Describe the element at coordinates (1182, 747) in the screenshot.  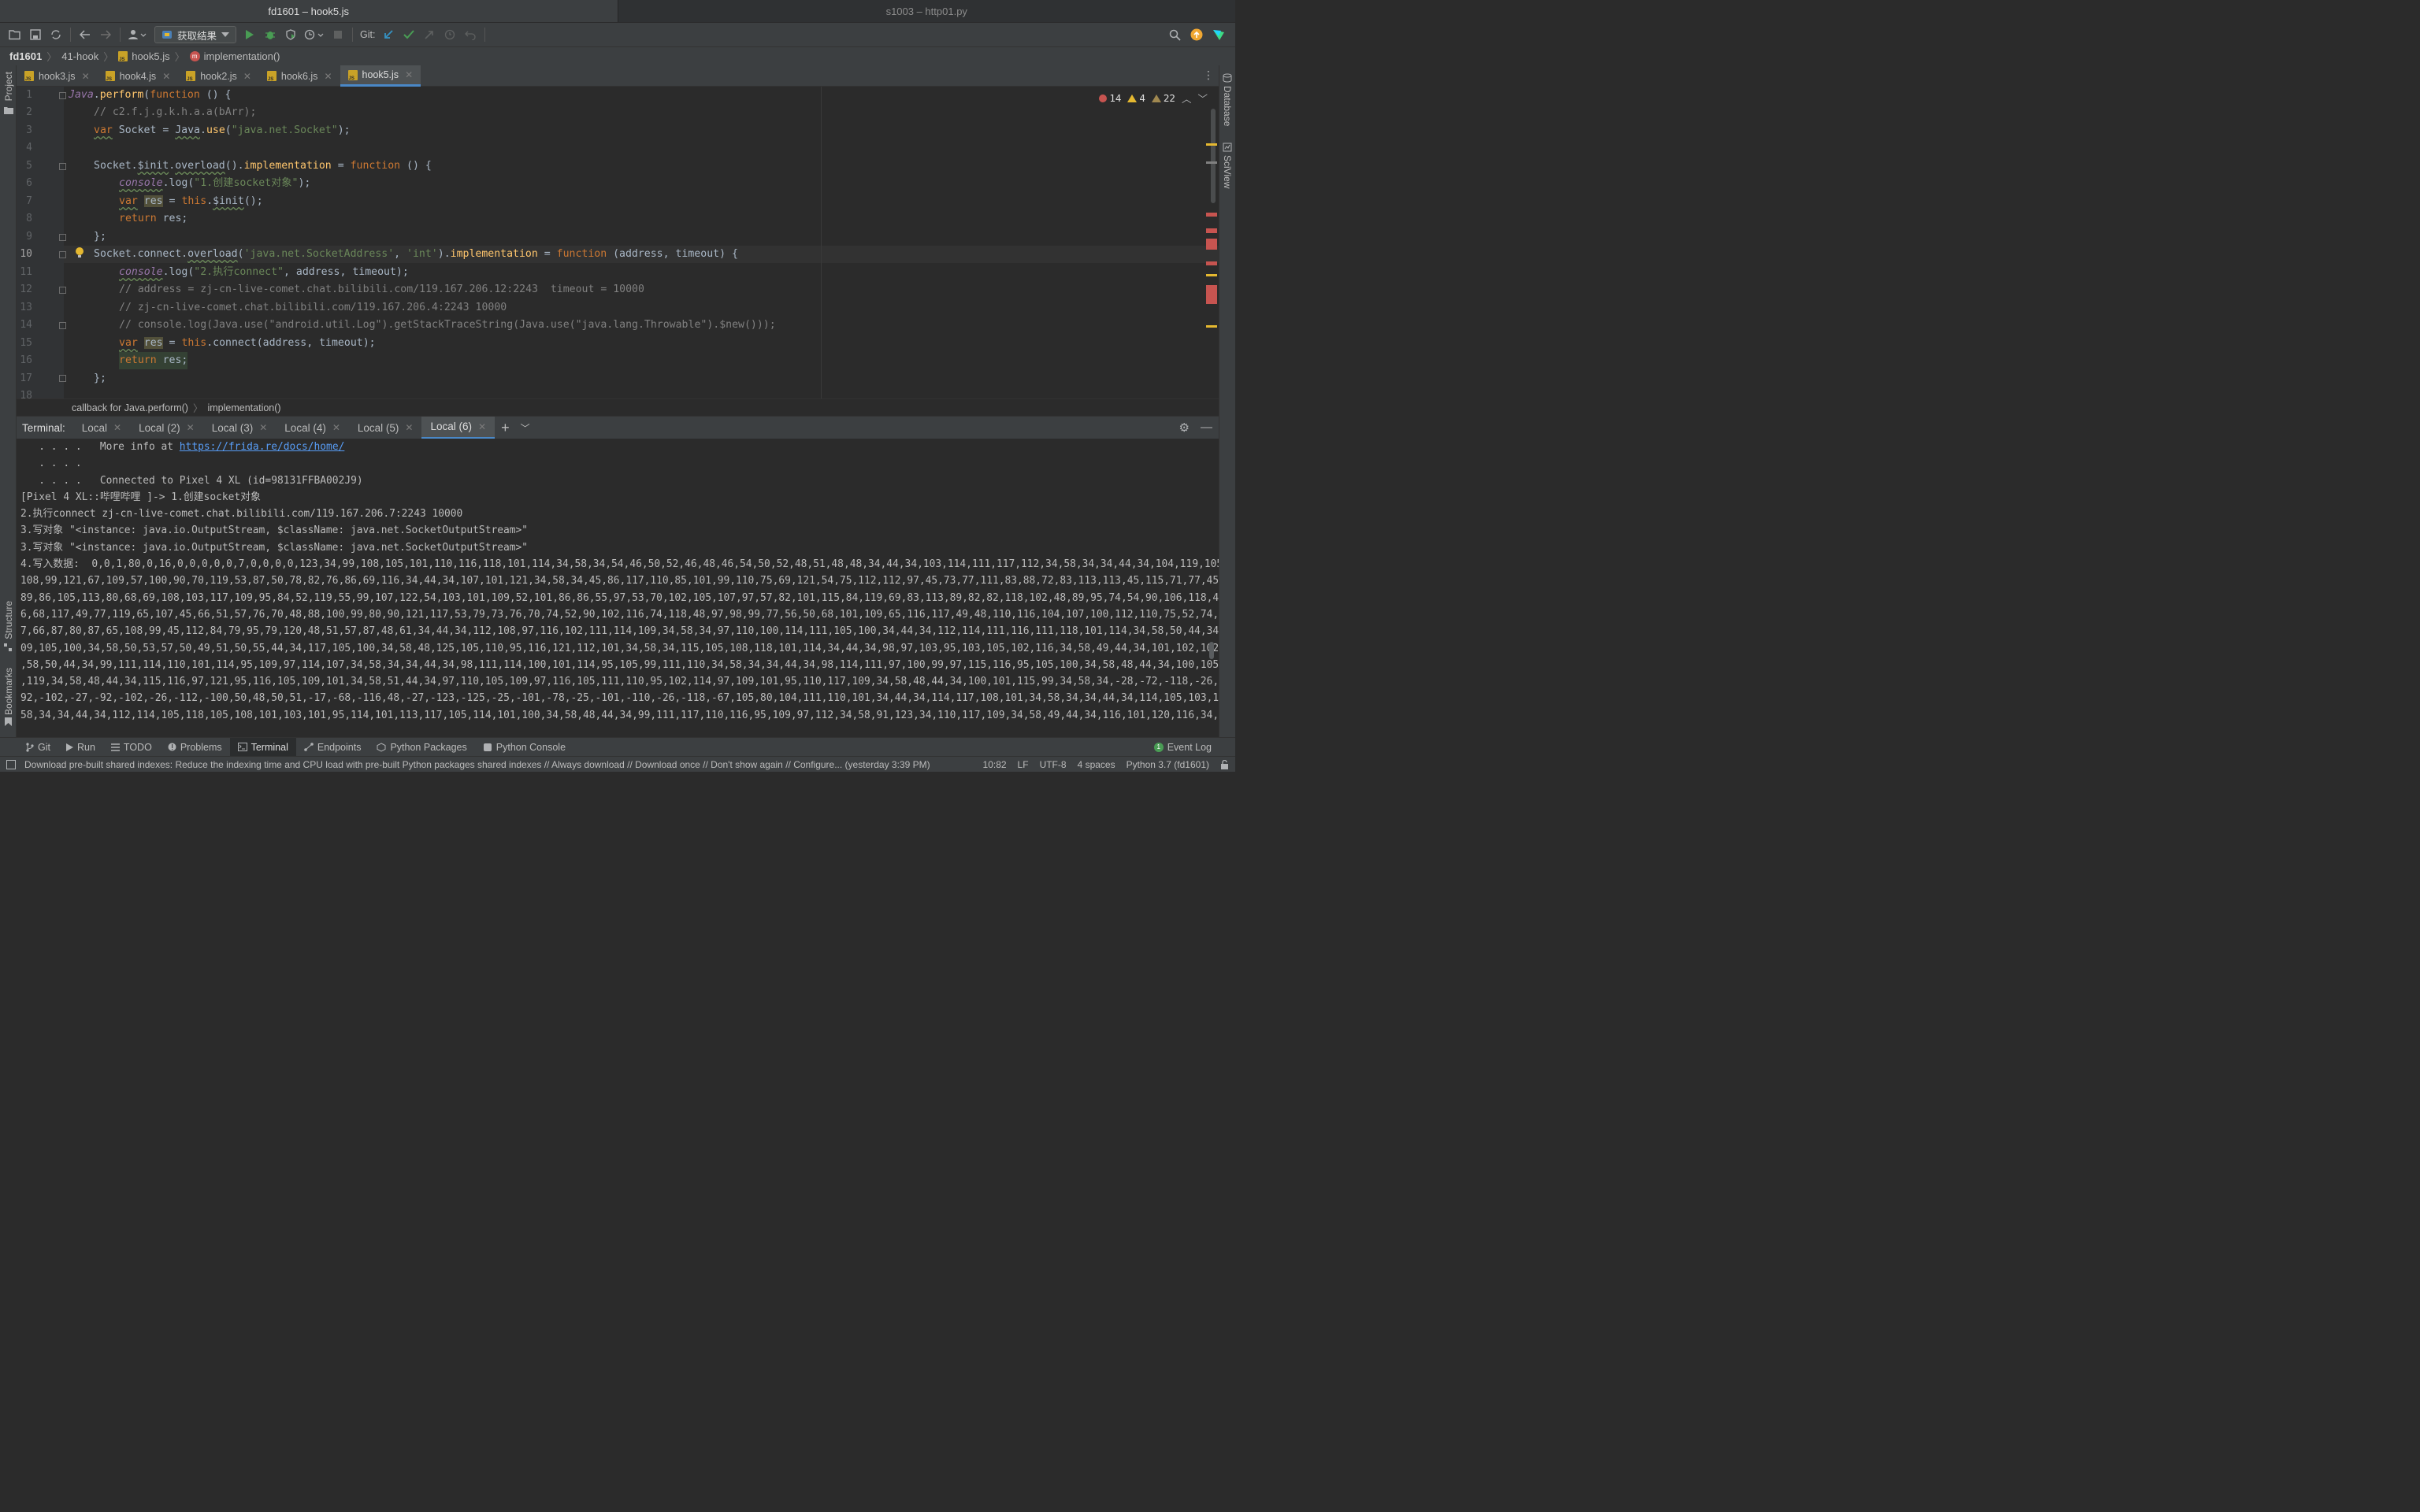
I see `event-log-button: 1 Event Log` at that location.